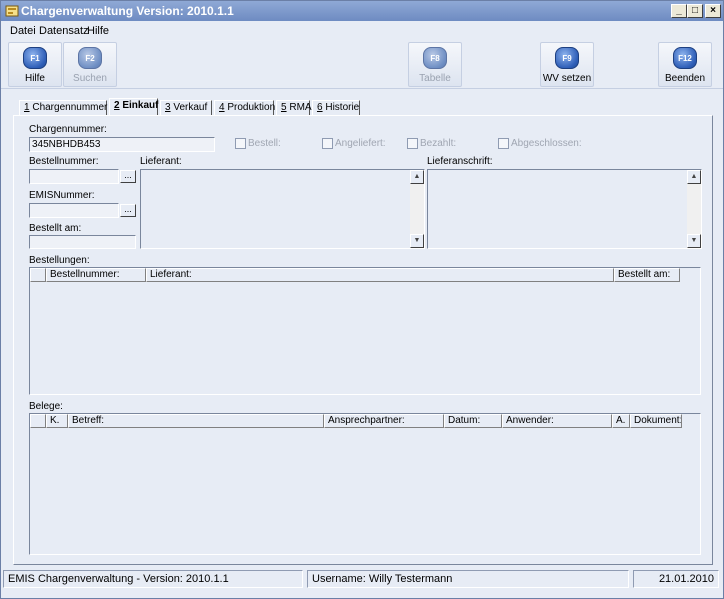 This screenshot has width=724, height=599. What do you see at coordinates (63, 108) in the screenshot?
I see `tab-chargennummer: 1 Chargennummer` at bounding box center [63, 108].